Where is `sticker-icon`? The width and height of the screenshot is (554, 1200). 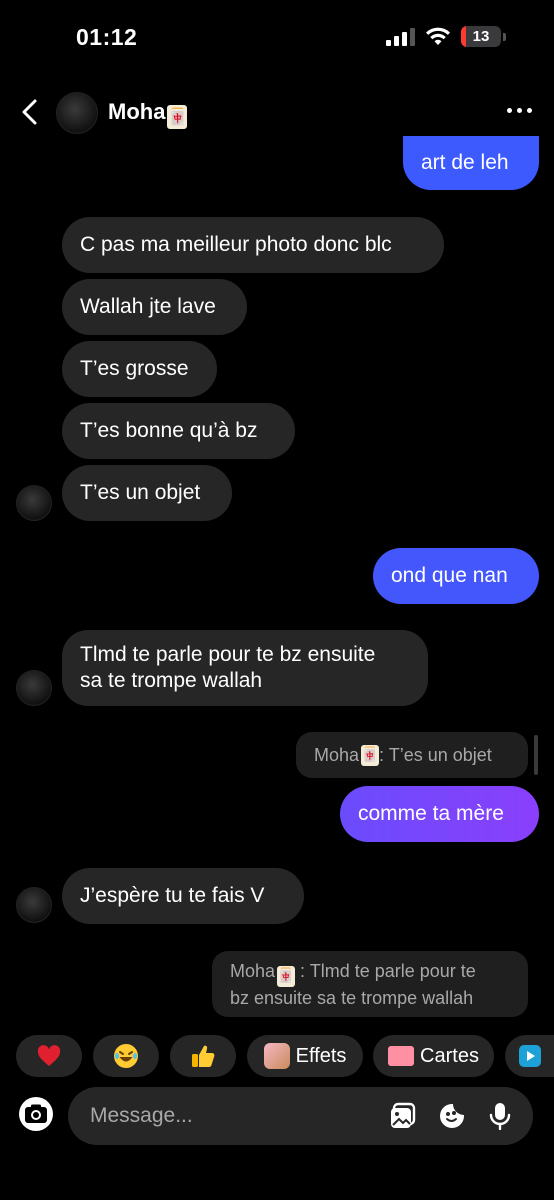
sticker-icon is located at coordinates (452, 1116).